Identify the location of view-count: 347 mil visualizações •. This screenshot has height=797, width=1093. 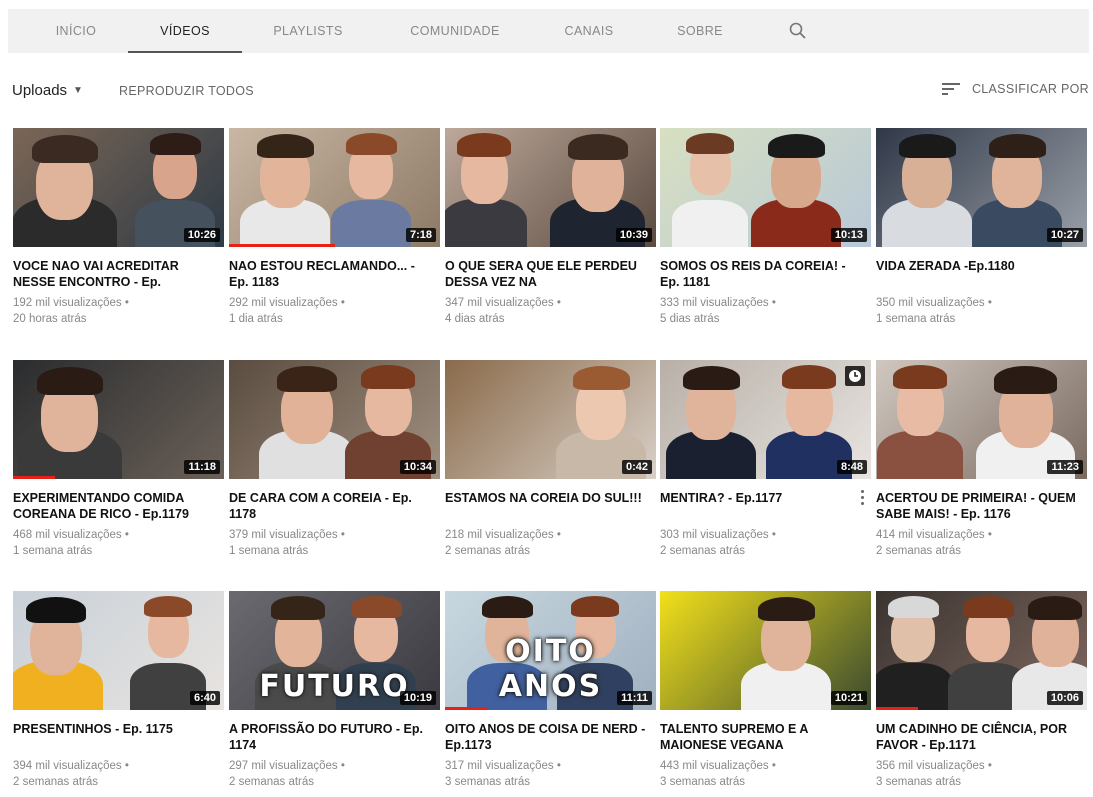
(503, 303).